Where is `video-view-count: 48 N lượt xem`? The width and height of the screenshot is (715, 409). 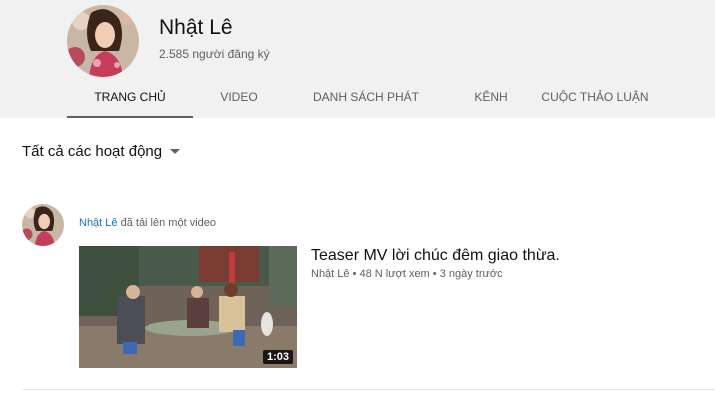 video-view-count: 48 N lượt xem is located at coordinates (394, 274).